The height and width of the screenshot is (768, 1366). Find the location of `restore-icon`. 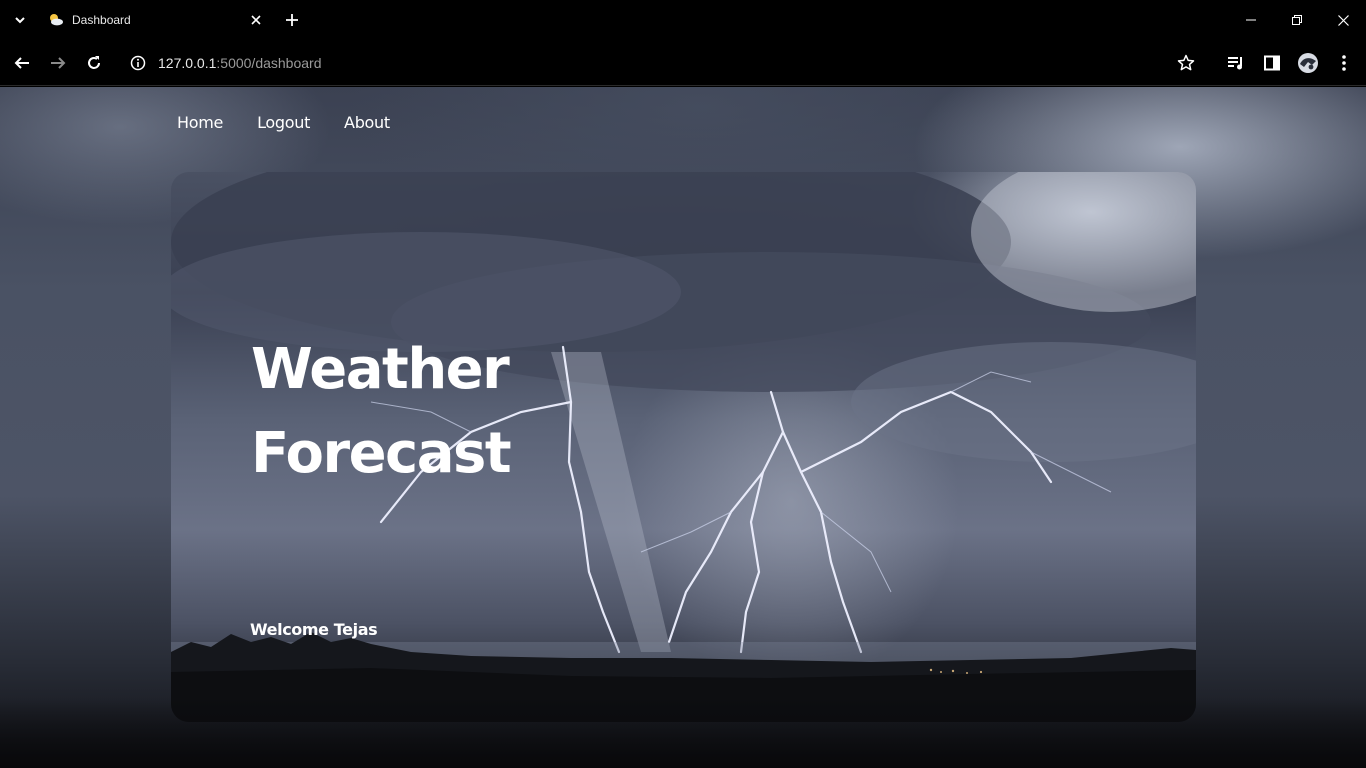

restore-icon is located at coordinates (1297, 20).